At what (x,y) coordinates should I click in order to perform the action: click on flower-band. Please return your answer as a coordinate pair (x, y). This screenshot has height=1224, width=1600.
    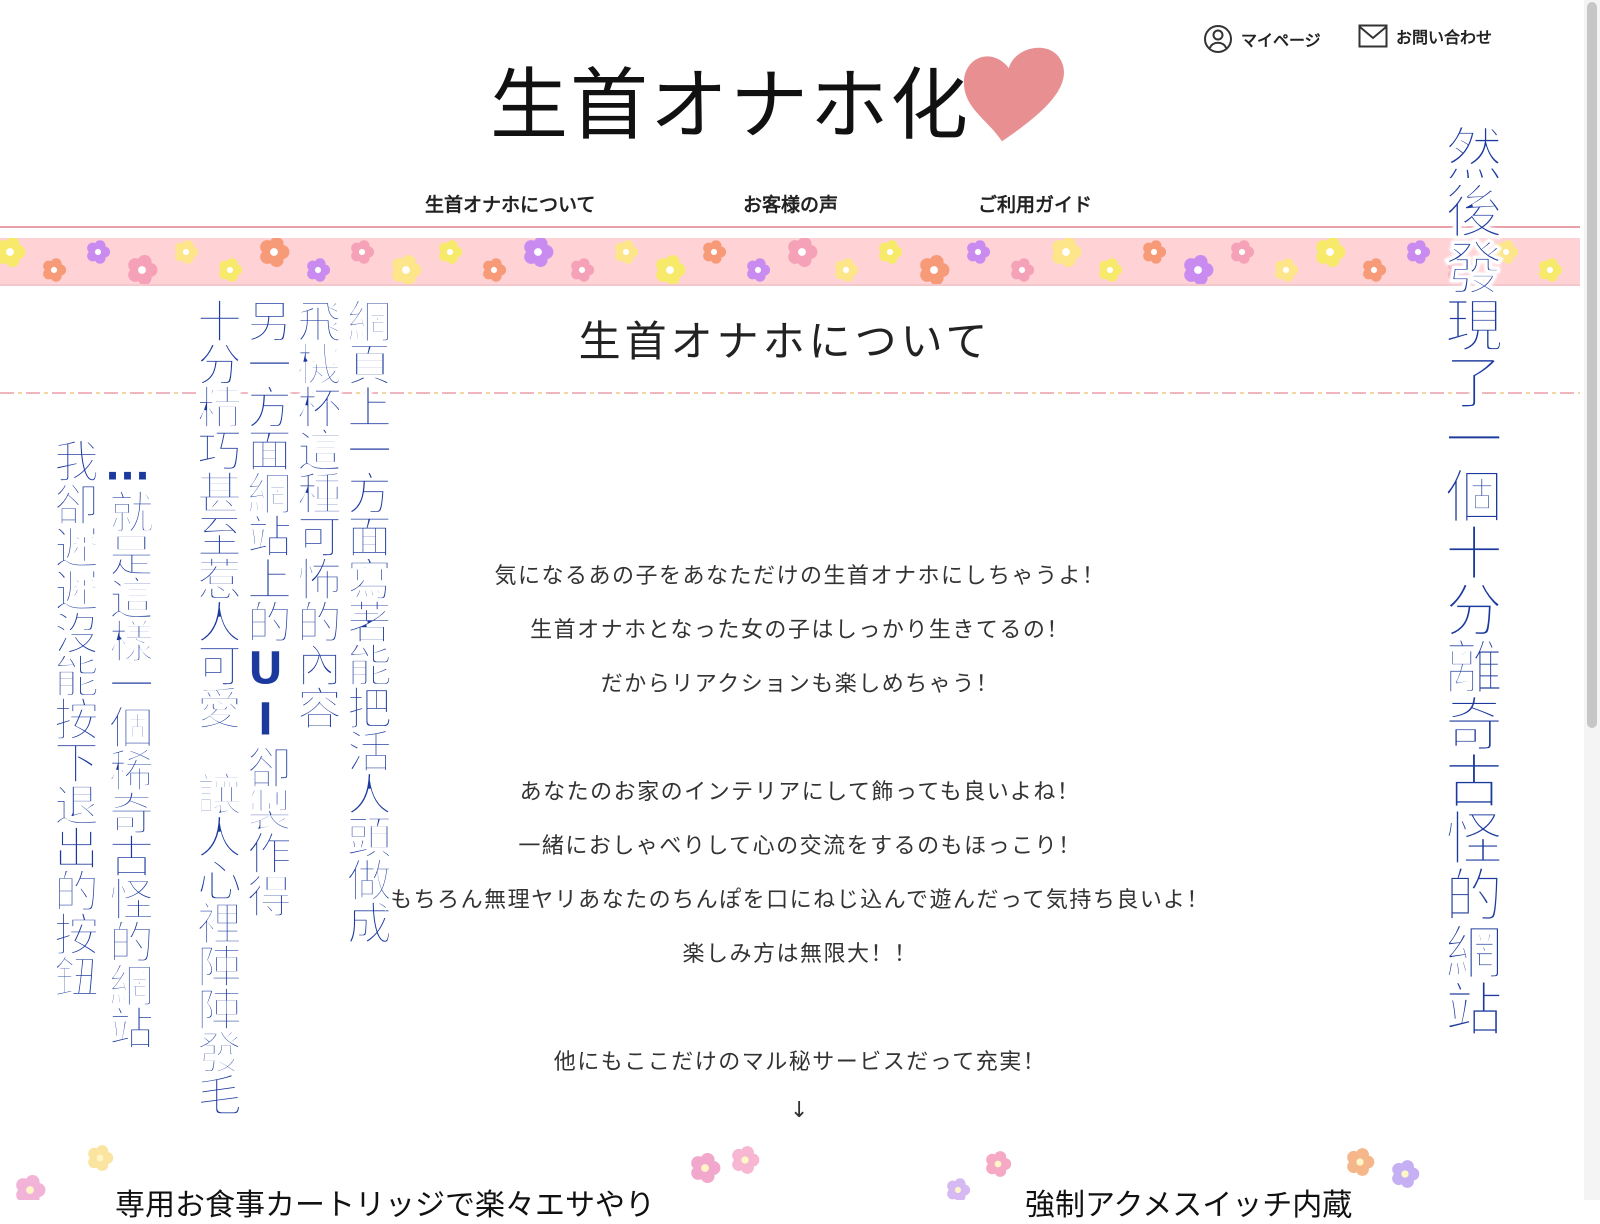
    Looking at the image, I should click on (790, 261).